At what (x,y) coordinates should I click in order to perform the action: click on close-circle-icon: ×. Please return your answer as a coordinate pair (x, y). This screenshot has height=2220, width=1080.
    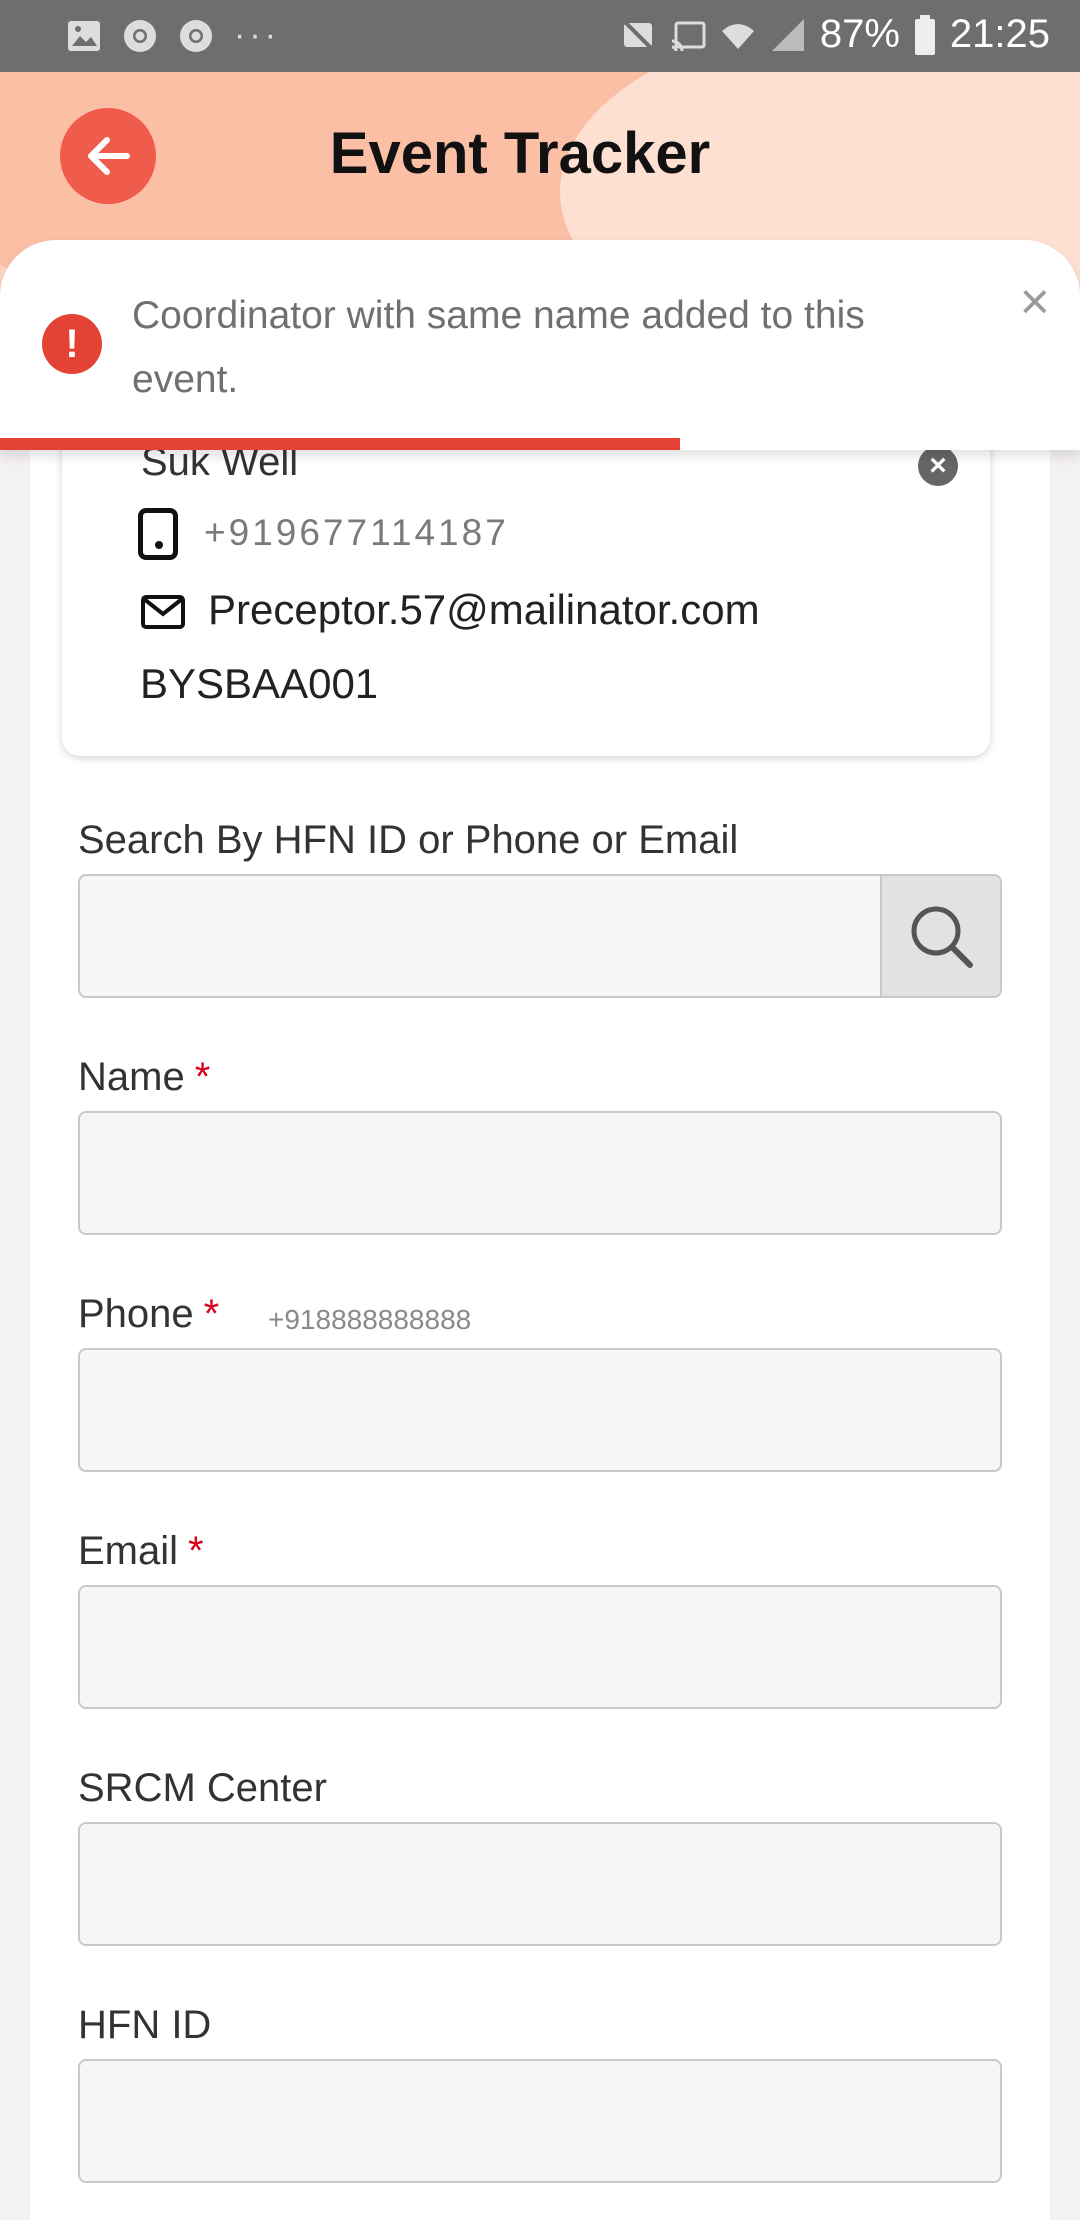
    Looking at the image, I should click on (938, 465).